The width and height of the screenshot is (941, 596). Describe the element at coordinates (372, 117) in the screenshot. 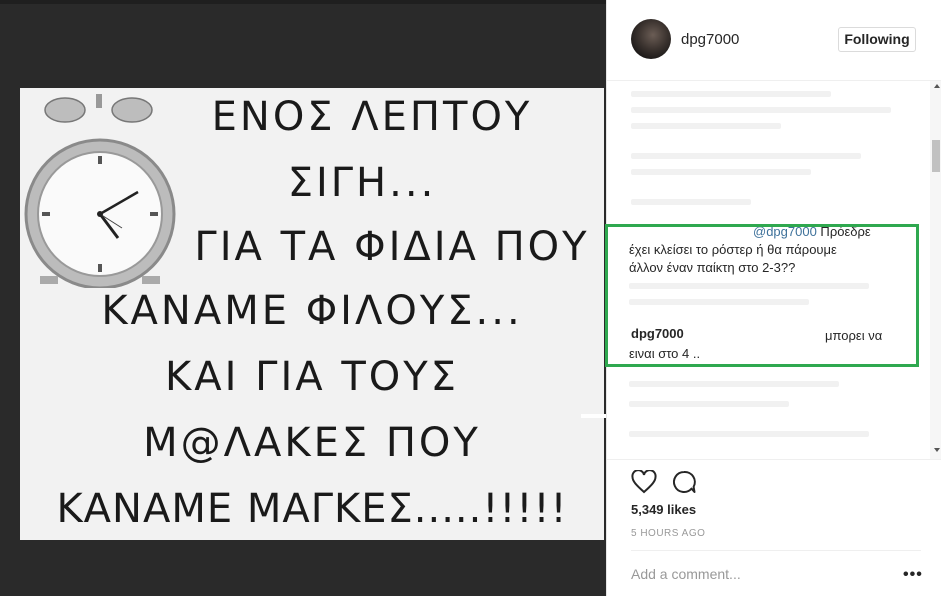

I see `meme-line-1: ΕΝΟΣ ΛΕΠΤΟΥ` at that location.